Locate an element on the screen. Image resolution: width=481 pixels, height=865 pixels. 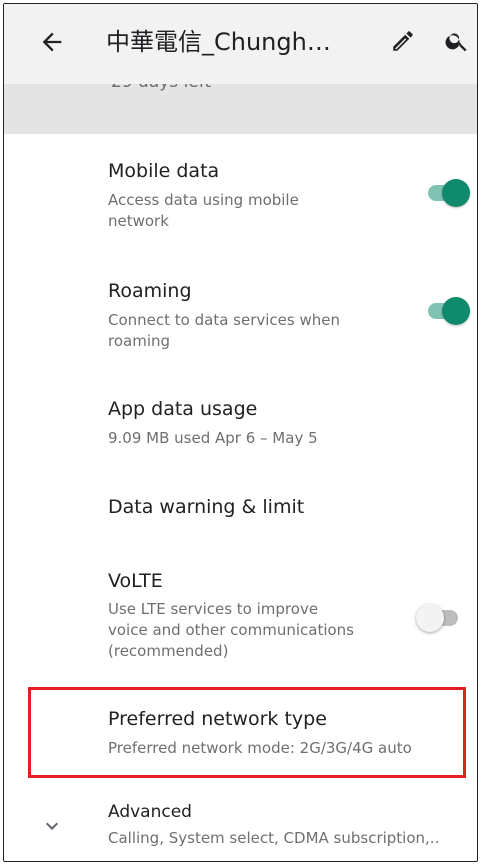
mobile-data-title: Mobile data is located at coordinates (164, 171).